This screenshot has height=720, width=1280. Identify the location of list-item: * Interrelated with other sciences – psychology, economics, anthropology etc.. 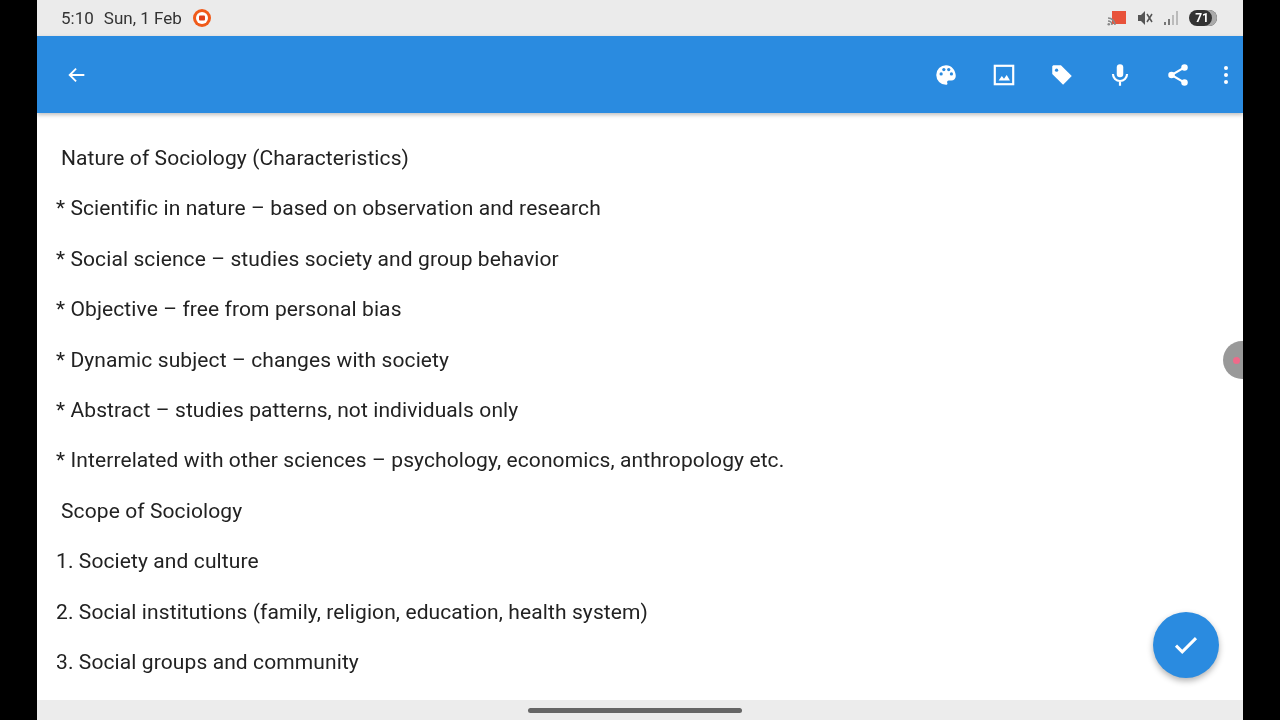
(420, 461).